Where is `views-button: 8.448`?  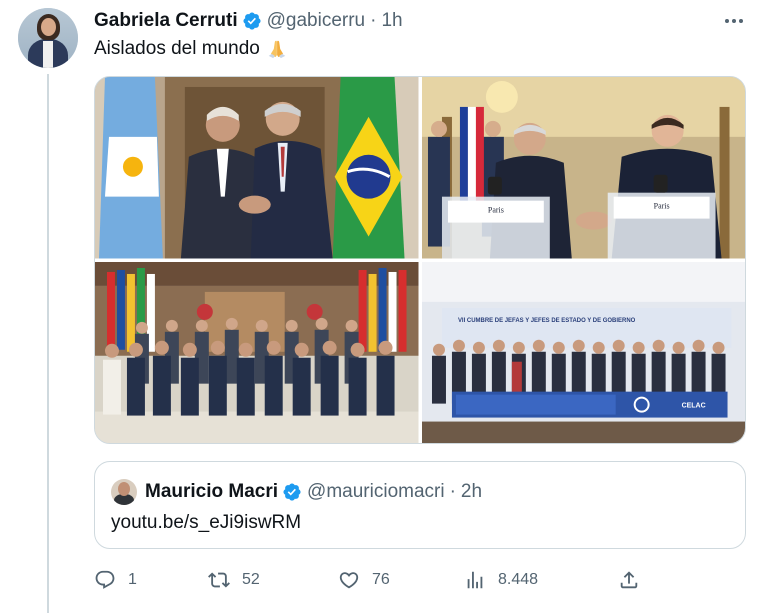
views-button: 8.448 is located at coordinates (501, 580).